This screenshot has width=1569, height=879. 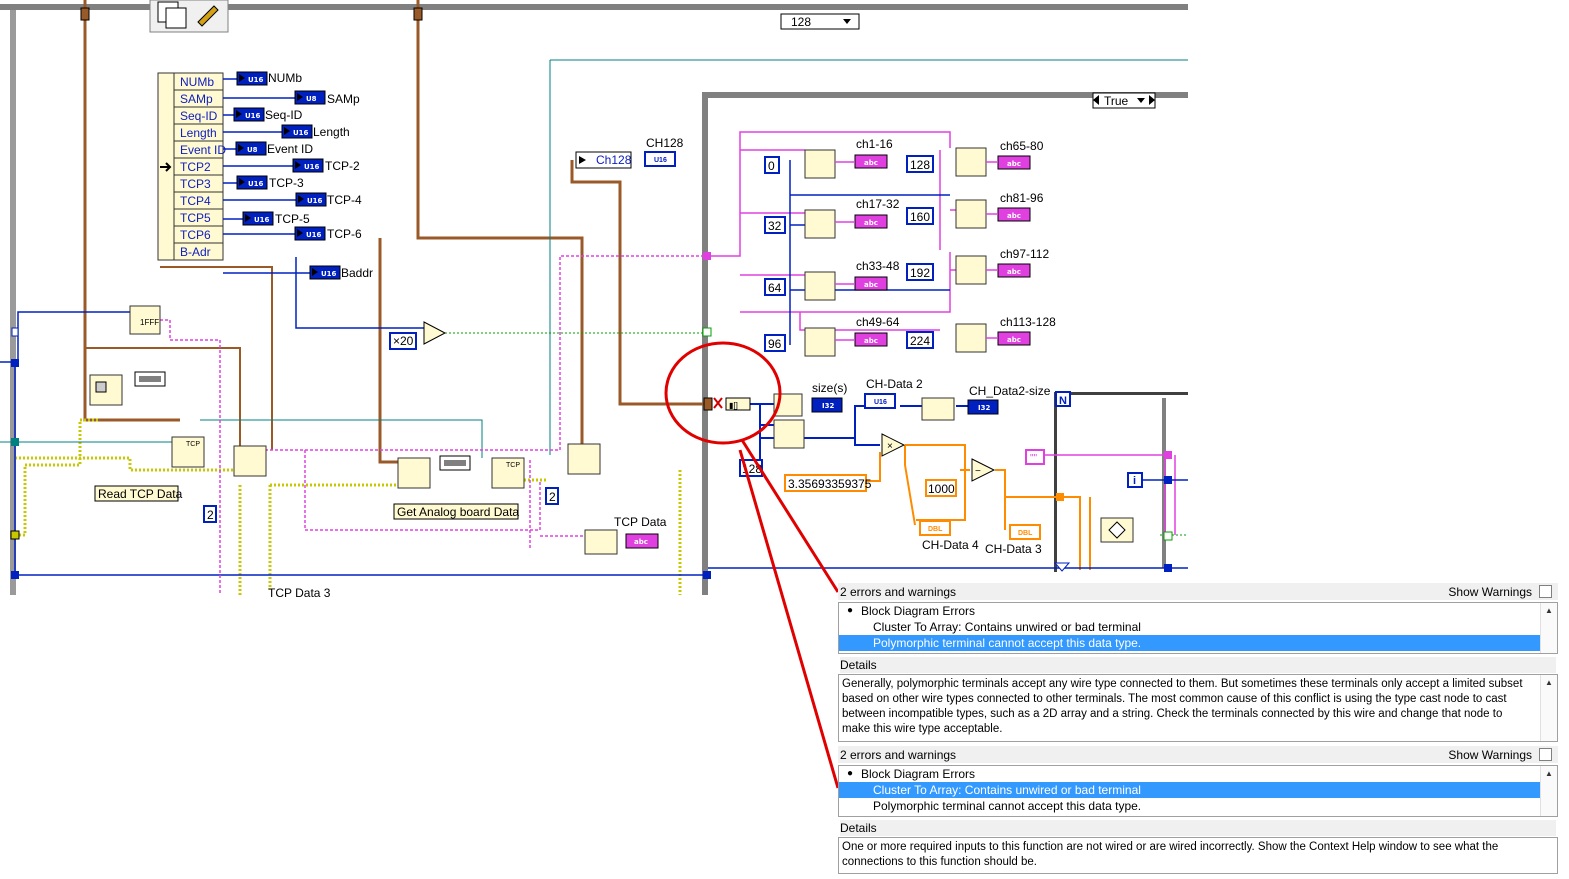 I want to click on tcp-node-1: TCP, so click(x=188, y=452).